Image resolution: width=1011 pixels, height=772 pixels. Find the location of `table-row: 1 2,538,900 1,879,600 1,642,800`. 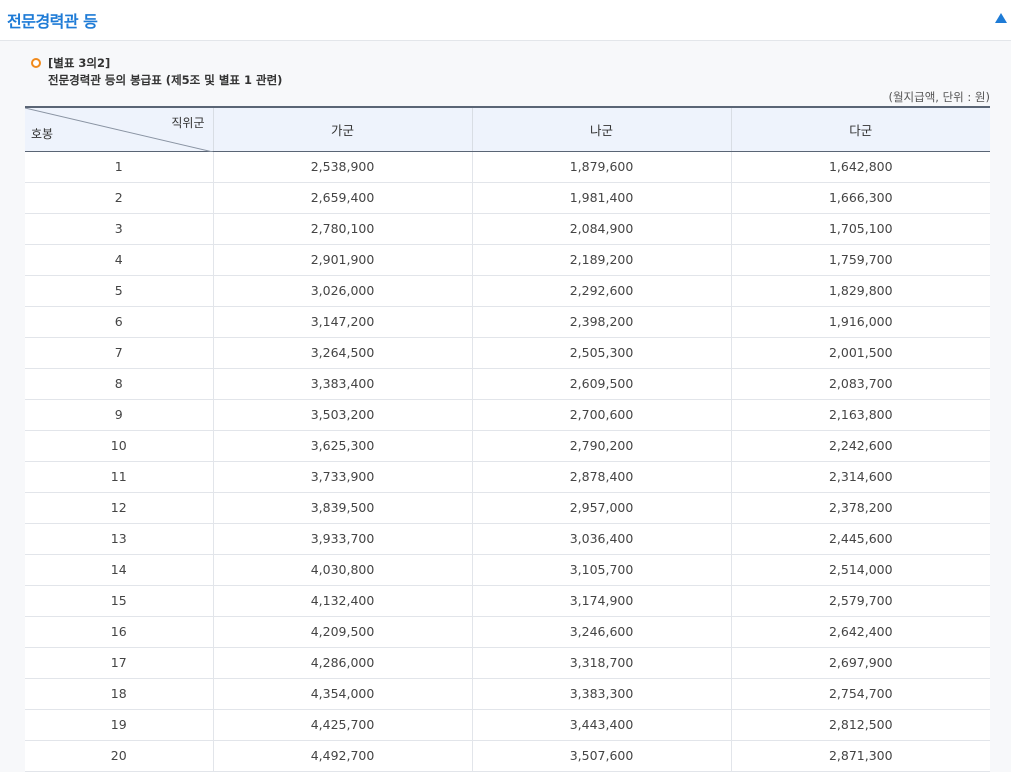

table-row: 1 2,538,900 1,879,600 1,642,800 is located at coordinates (507, 167).